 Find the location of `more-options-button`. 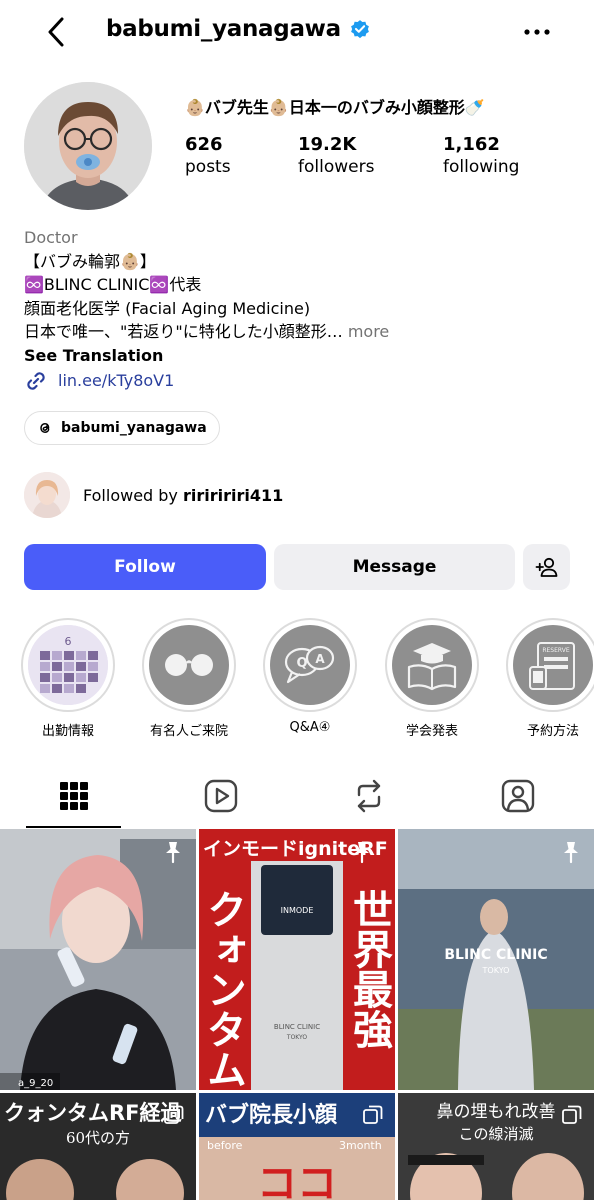

more-options-button is located at coordinates (537, 32).